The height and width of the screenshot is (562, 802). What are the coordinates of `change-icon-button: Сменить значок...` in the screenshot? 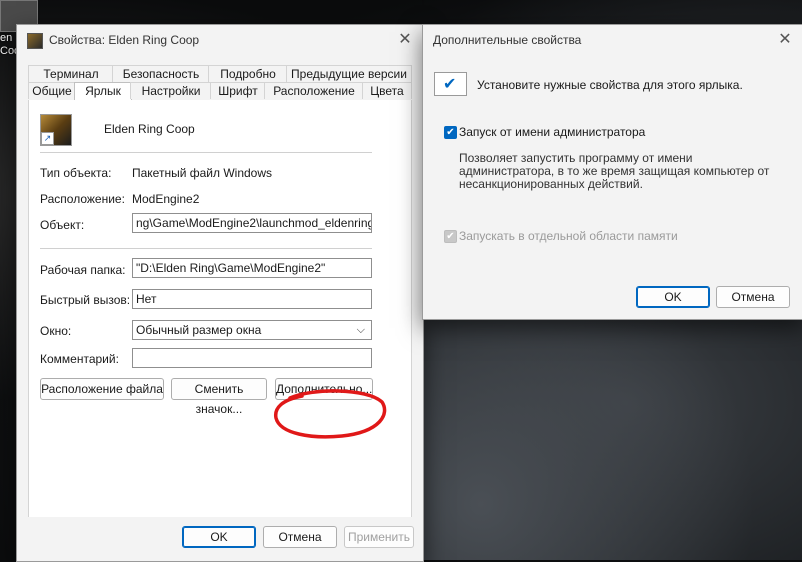 It's located at (219, 397).